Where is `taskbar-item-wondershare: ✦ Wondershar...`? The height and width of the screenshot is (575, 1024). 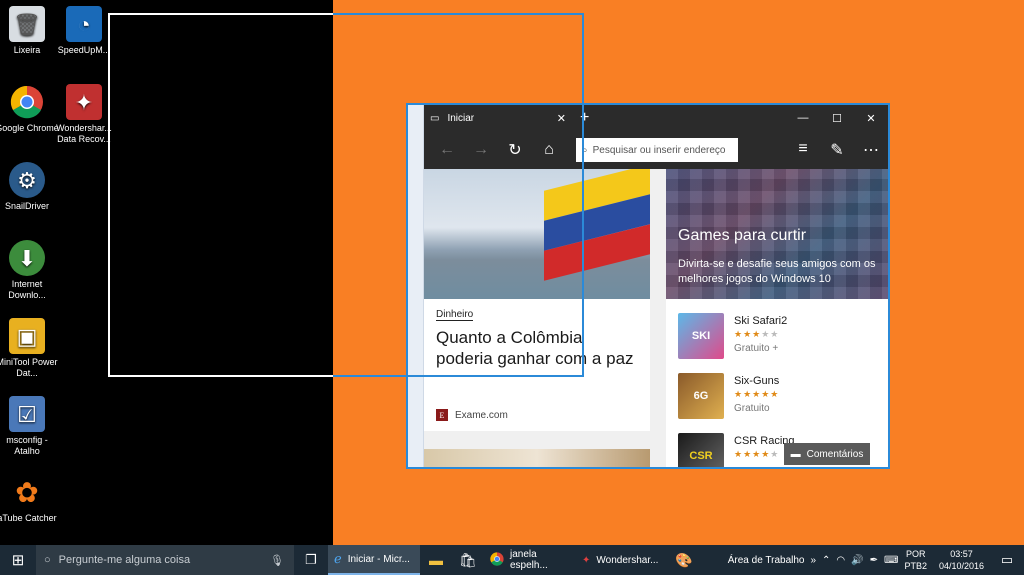
taskbar-item-wondershare: ✦ Wondershar... is located at coordinates (622, 560).